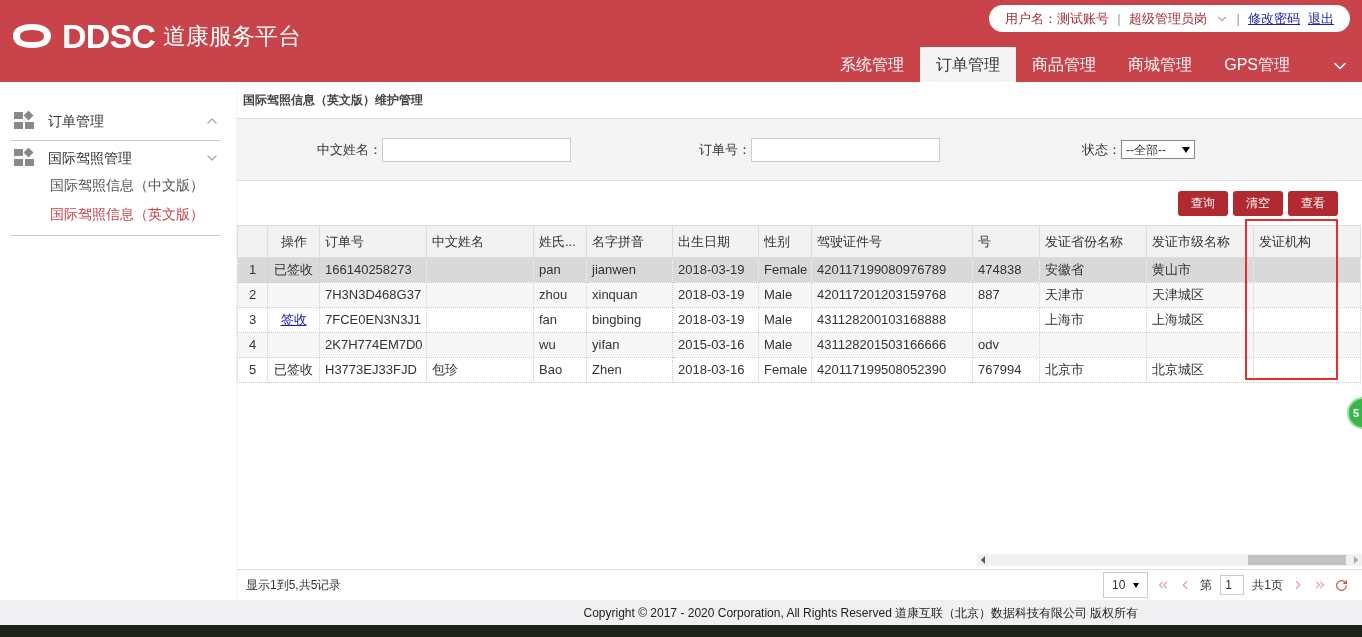 Image resolution: width=1362 pixels, height=637 pixels. I want to click on page-prefix: 第, so click(1206, 585).